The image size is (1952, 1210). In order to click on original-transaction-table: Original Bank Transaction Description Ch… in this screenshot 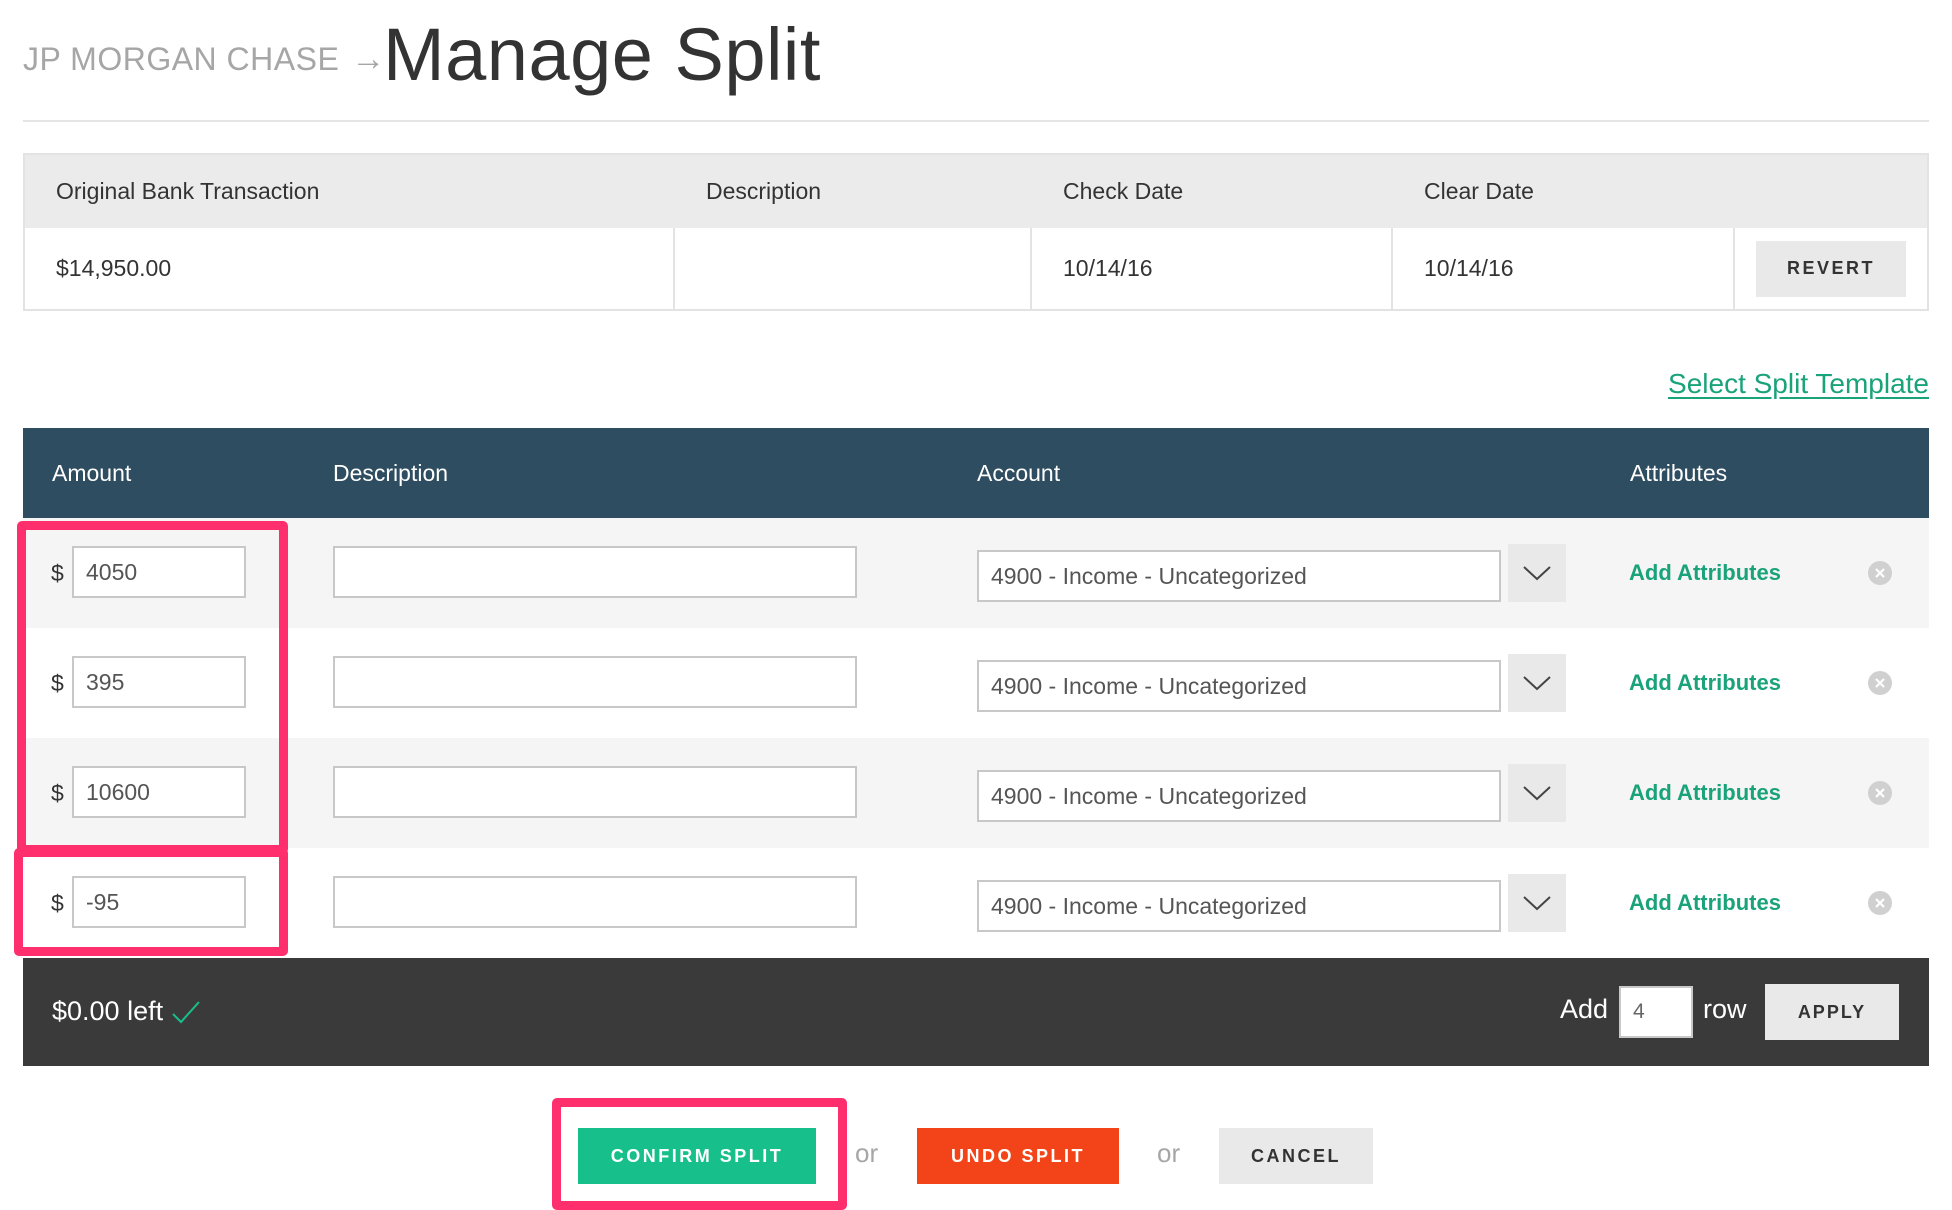, I will do `click(976, 232)`.